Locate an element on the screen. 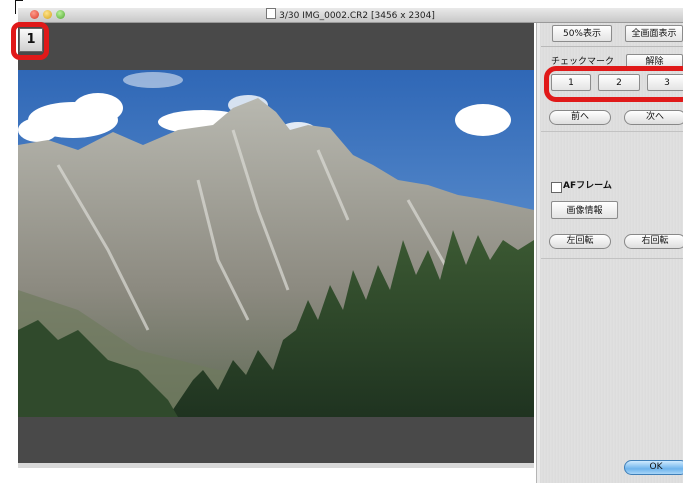 This screenshot has width=683, height=483. fit-screen-button: 全画面表示 is located at coordinates (654, 33).